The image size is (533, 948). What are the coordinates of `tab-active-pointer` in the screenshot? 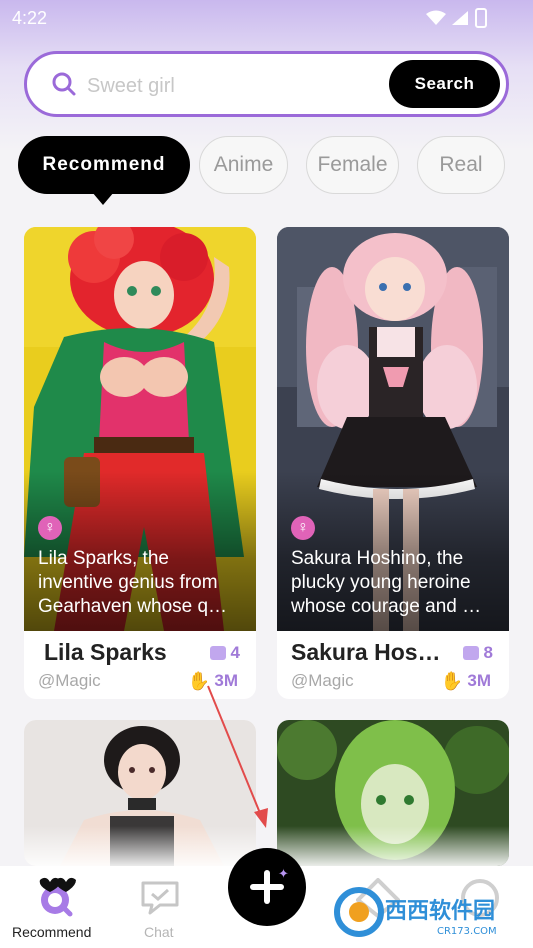 It's located at (103, 198).